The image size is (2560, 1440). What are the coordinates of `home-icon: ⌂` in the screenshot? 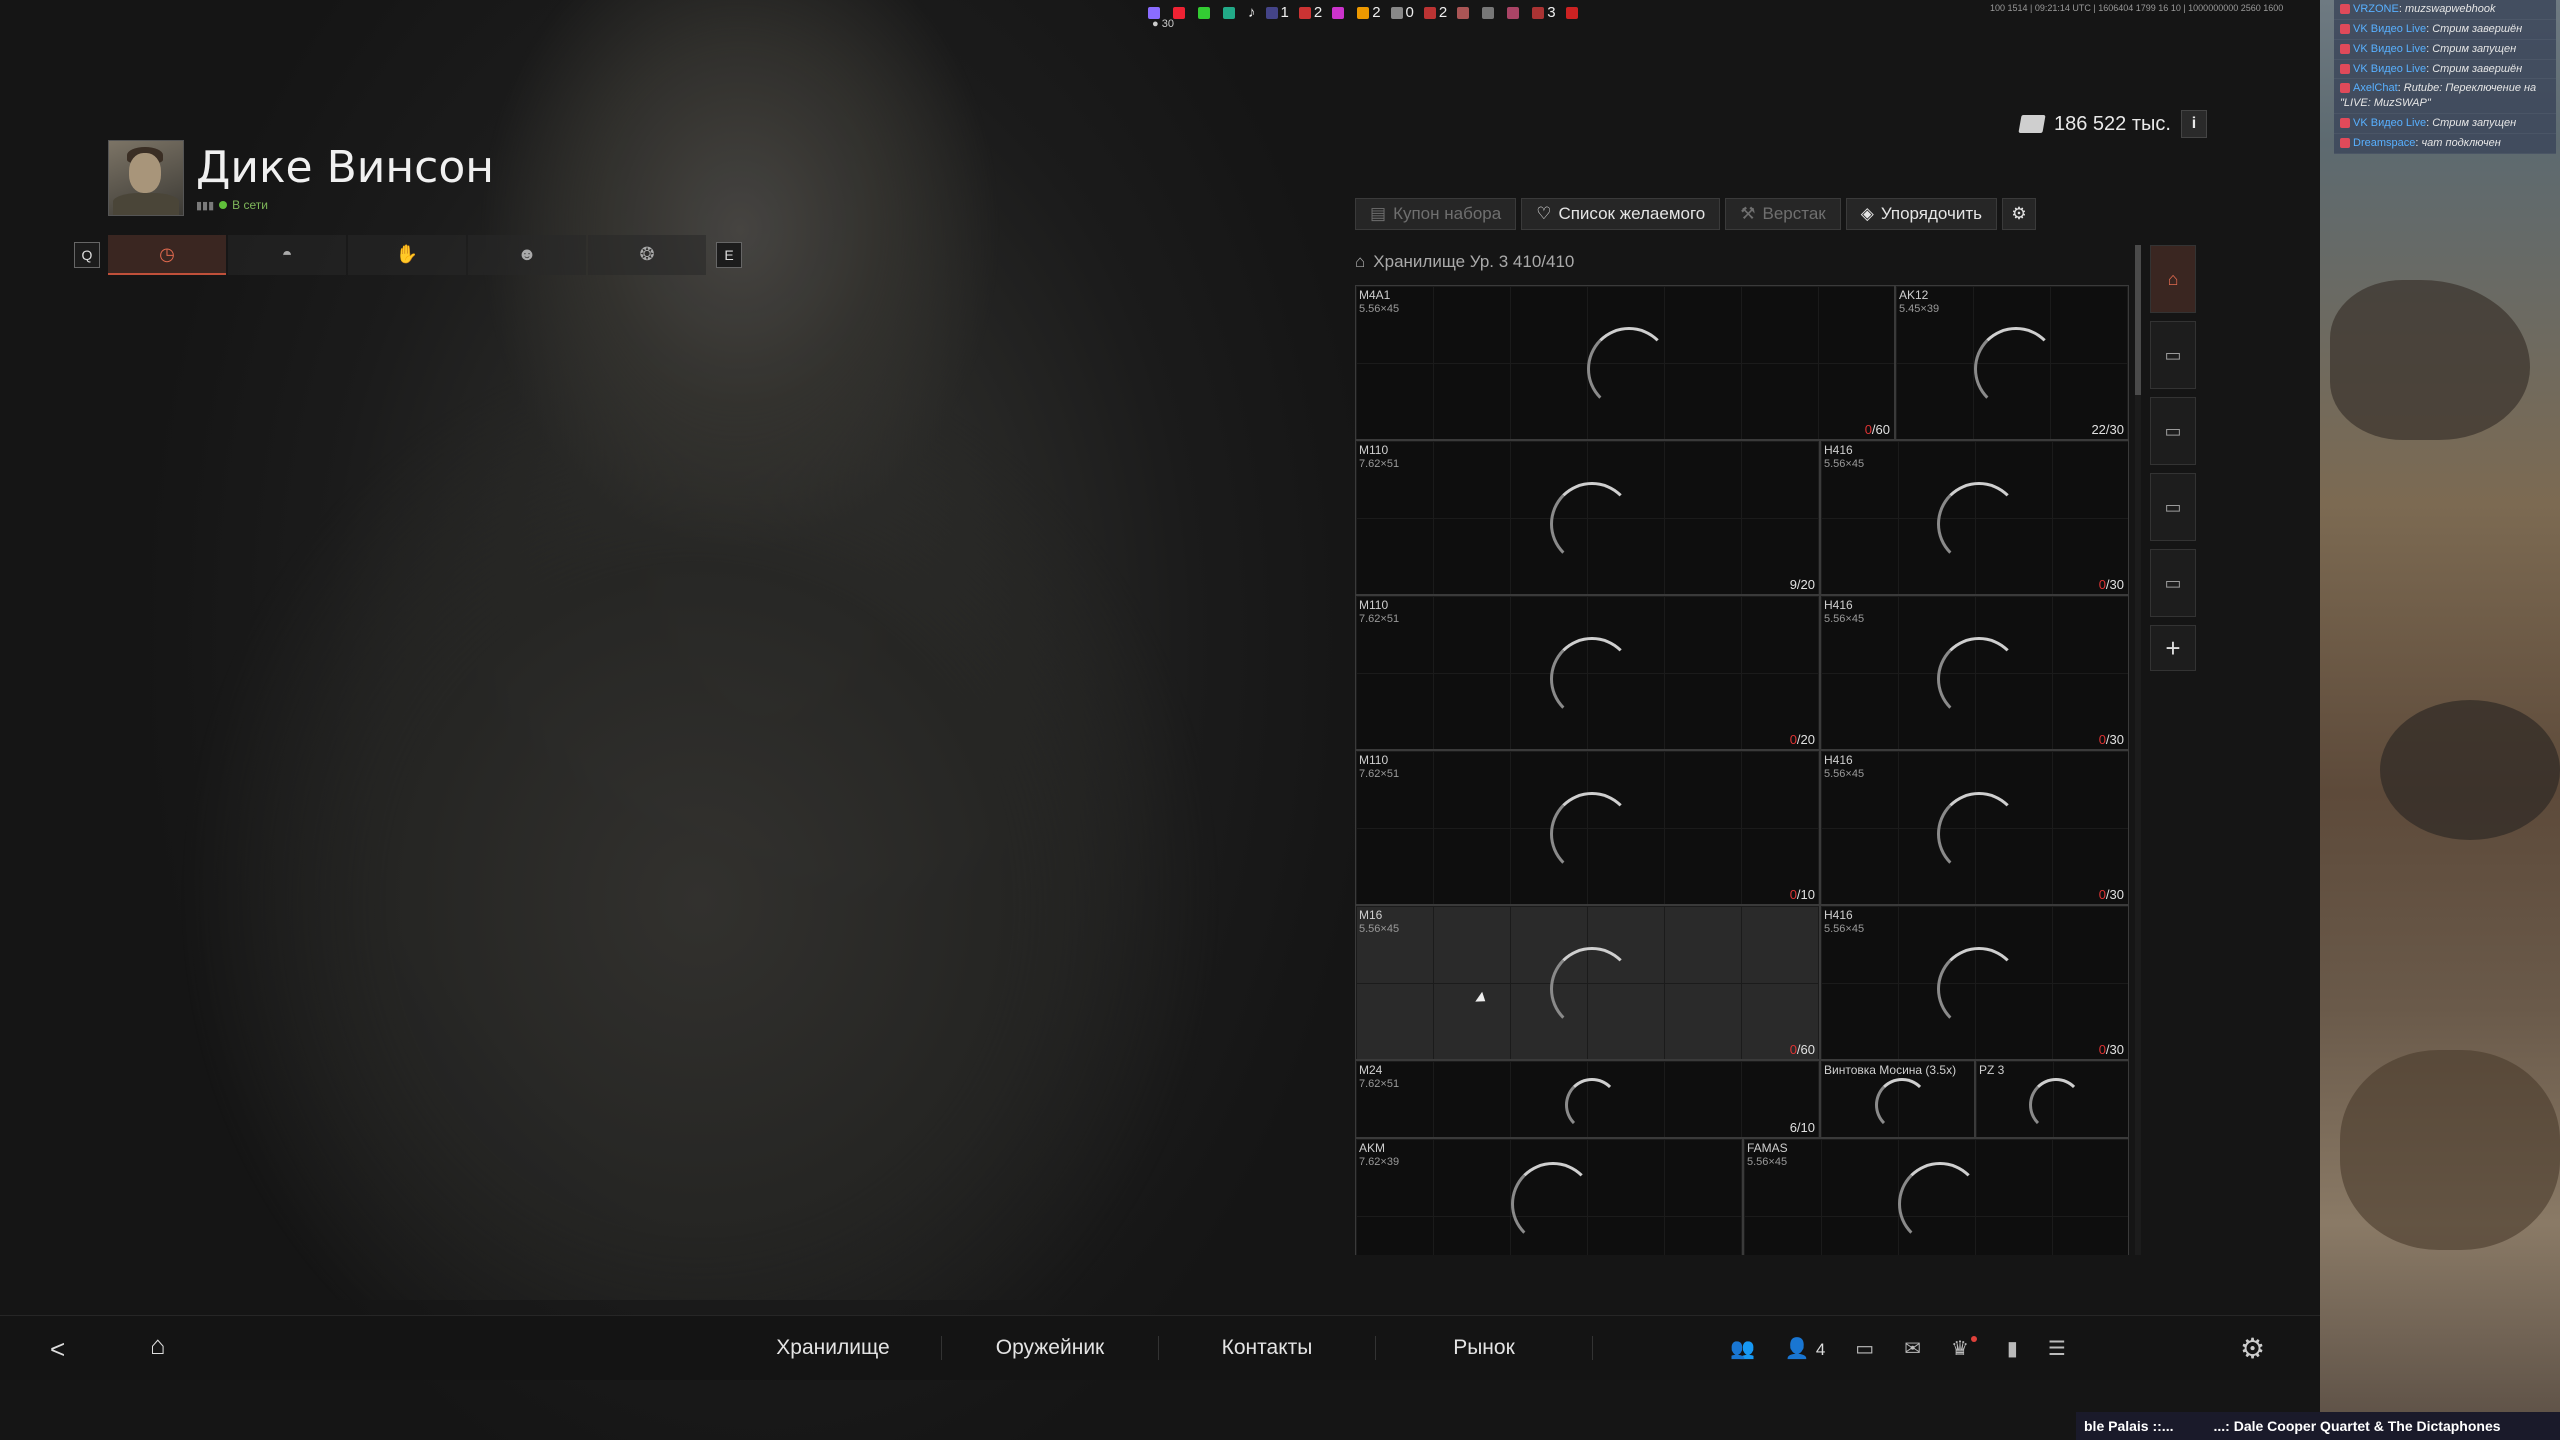 It's located at (158, 1345).